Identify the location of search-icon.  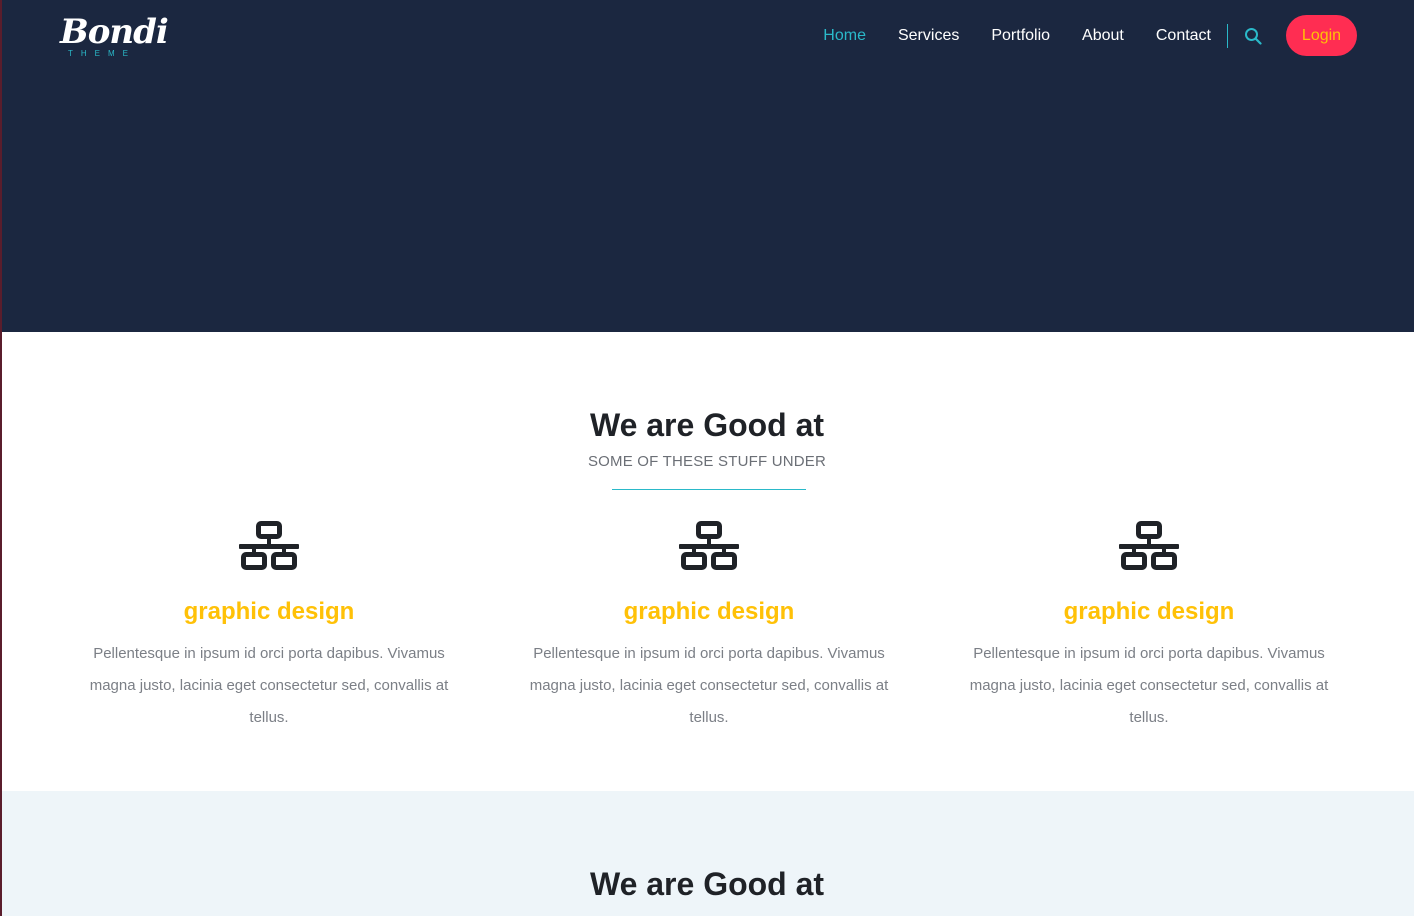
(1253, 36).